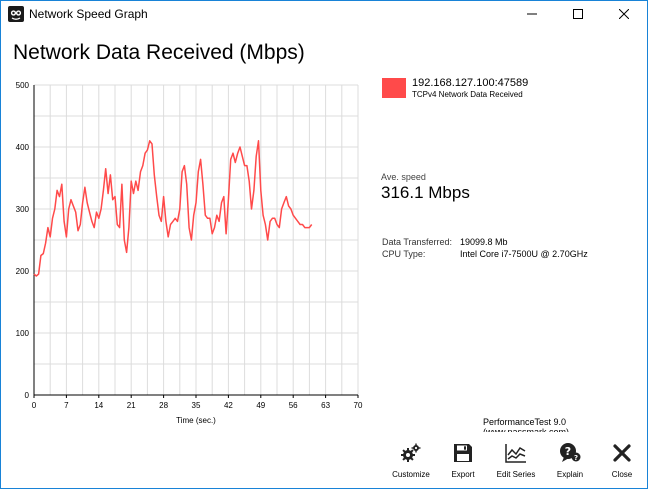 The width and height of the screenshot is (648, 489). What do you see at coordinates (358, 405) in the screenshot?
I see `x-tick-label: 70` at bounding box center [358, 405].